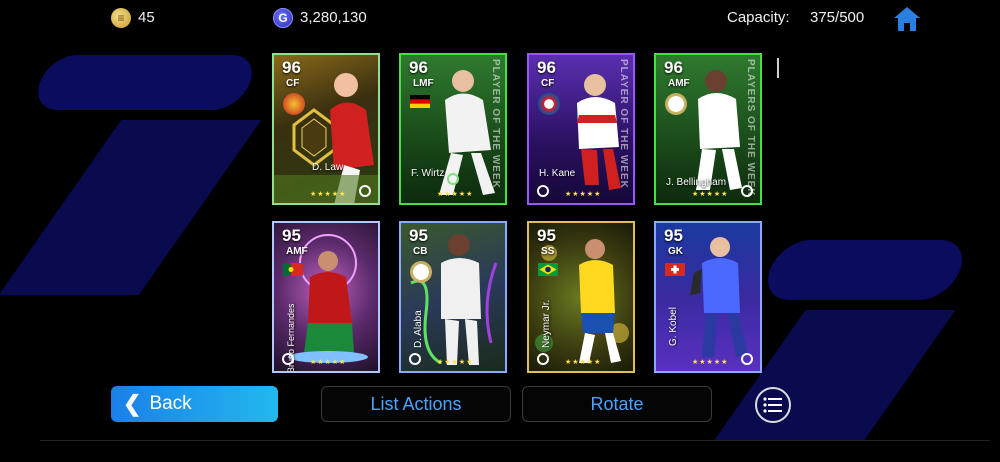 This screenshot has height=462, width=1000. What do you see at coordinates (453, 129) in the screenshot?
I see `player-card: PLAYER OF THE WEEK 96 LMF F. Wirtz ★★★★★` at bounding box center [453, 129].